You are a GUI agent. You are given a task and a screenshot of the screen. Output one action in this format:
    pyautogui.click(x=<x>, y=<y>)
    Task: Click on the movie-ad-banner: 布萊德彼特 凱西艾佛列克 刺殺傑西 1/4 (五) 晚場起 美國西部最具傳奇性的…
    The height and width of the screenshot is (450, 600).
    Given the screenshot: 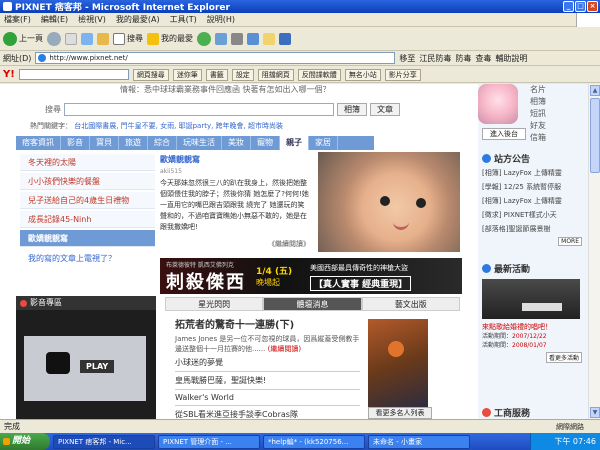 What is the action you would take?
    pyautogui.click(x=311, y=276)
    